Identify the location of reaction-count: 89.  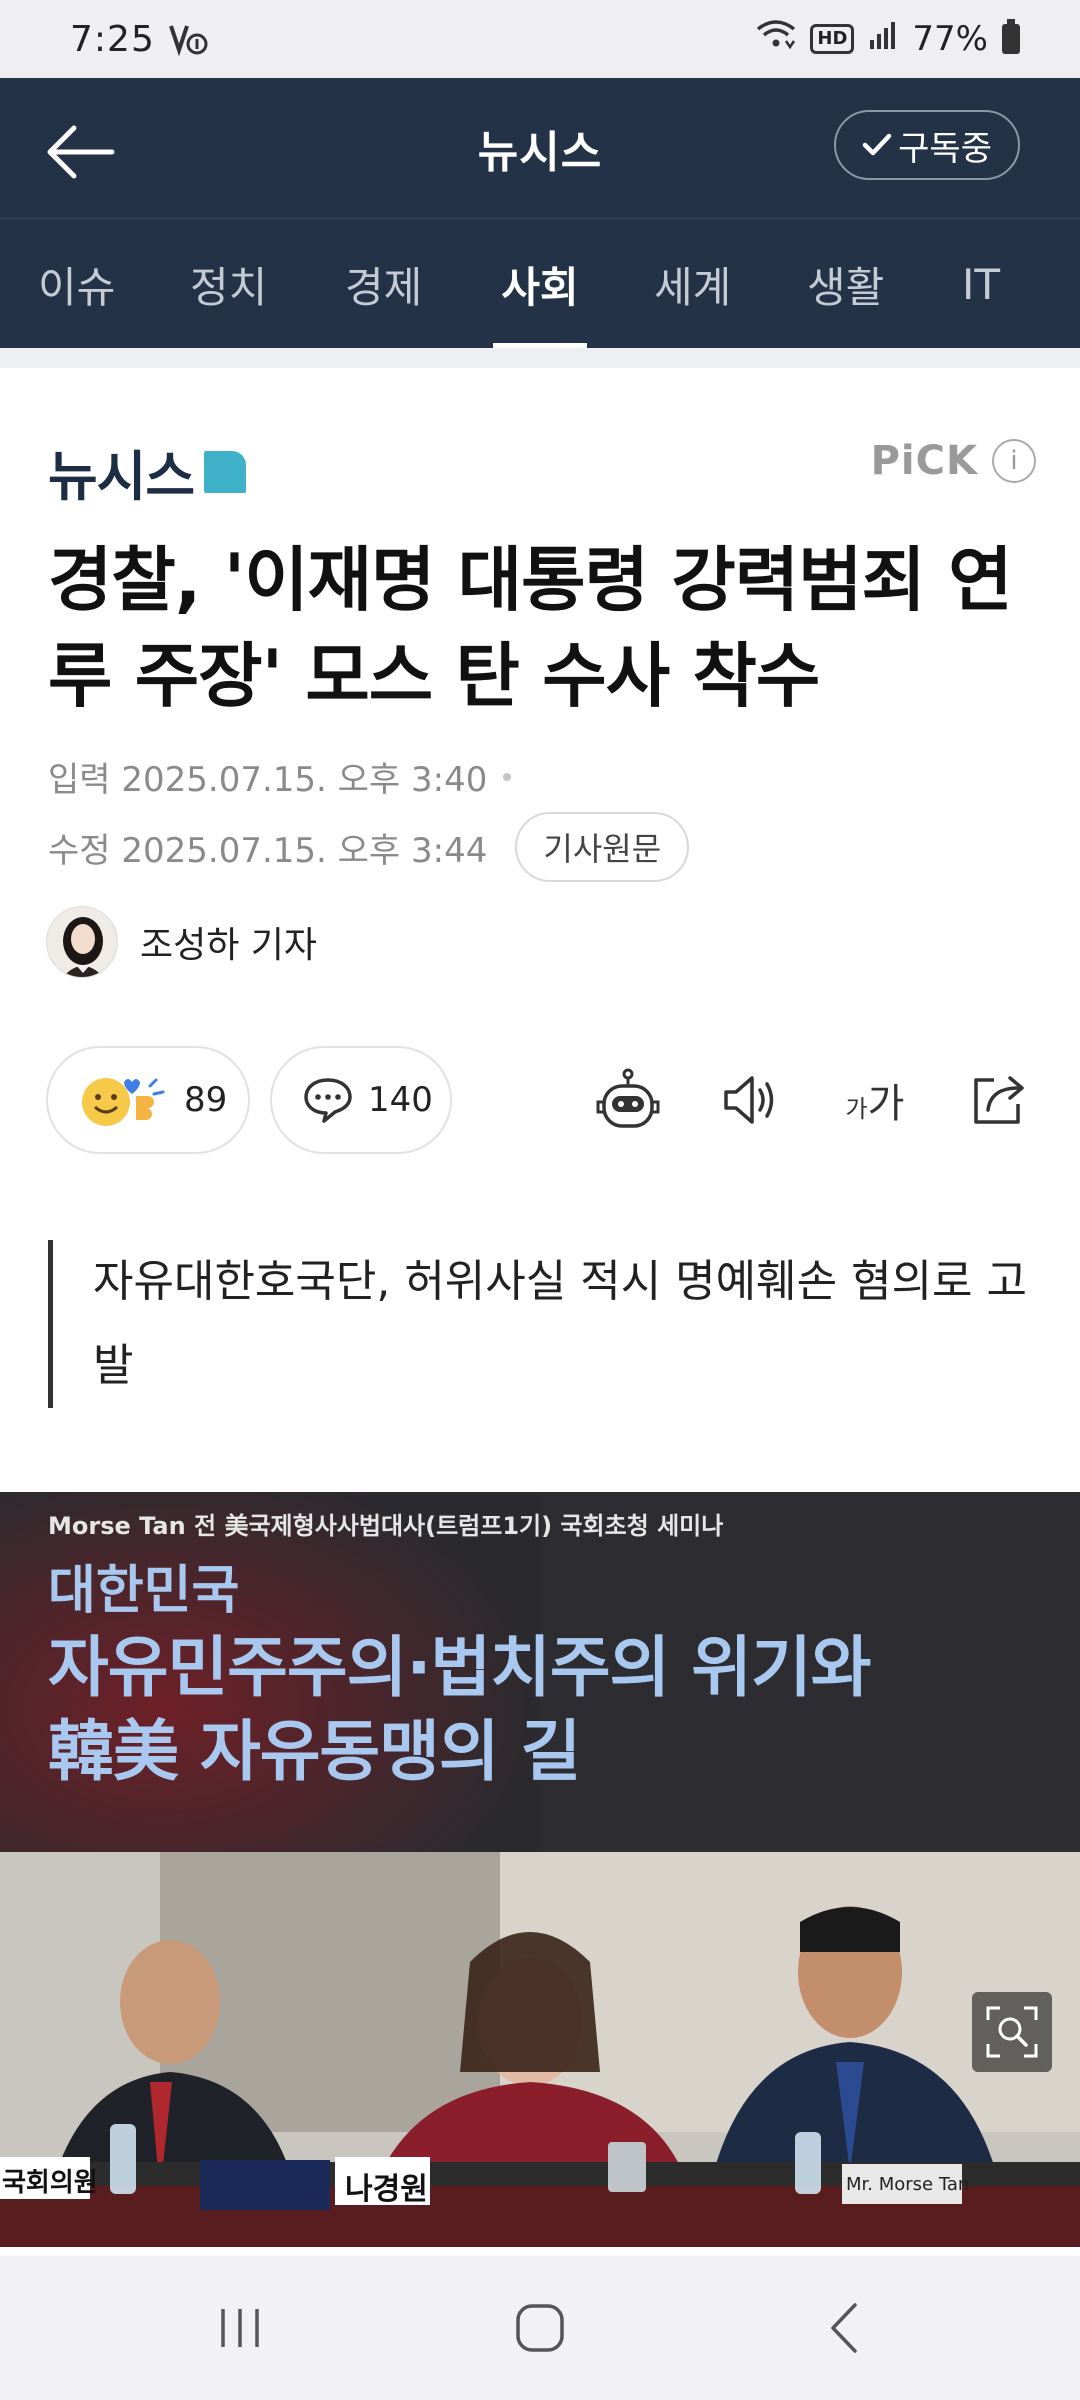
(206, 1100).